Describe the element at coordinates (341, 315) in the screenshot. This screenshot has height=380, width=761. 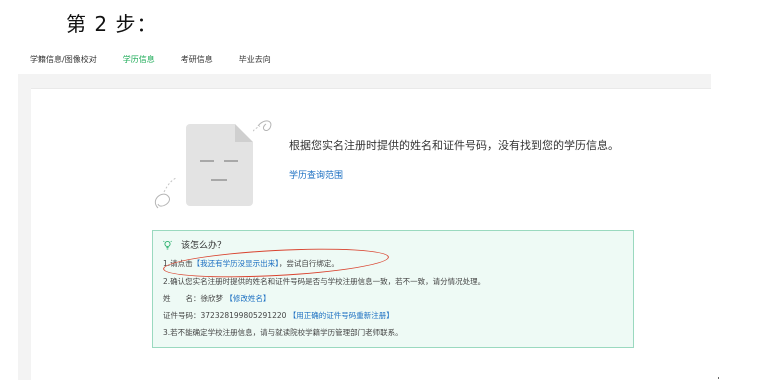
I see `reregister-link: 【用正确的证件号码重新注册】` at that location.